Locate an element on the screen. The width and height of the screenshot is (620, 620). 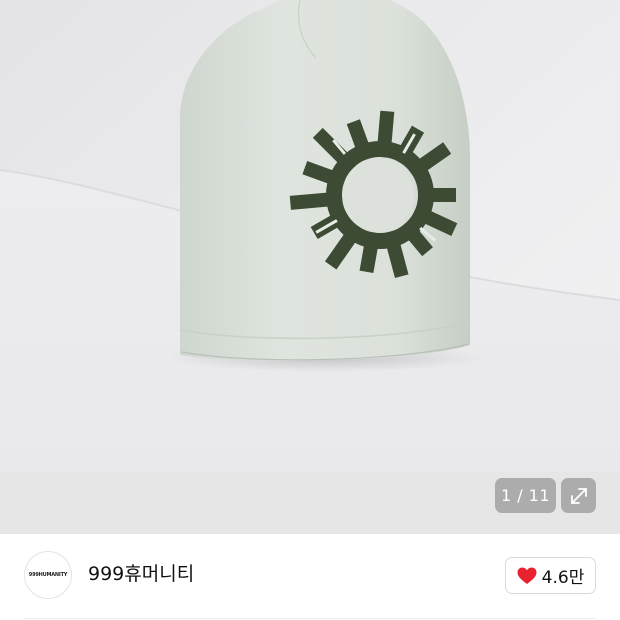
brand-logo: 999HUMANITY is located at coordinates (48, 575).